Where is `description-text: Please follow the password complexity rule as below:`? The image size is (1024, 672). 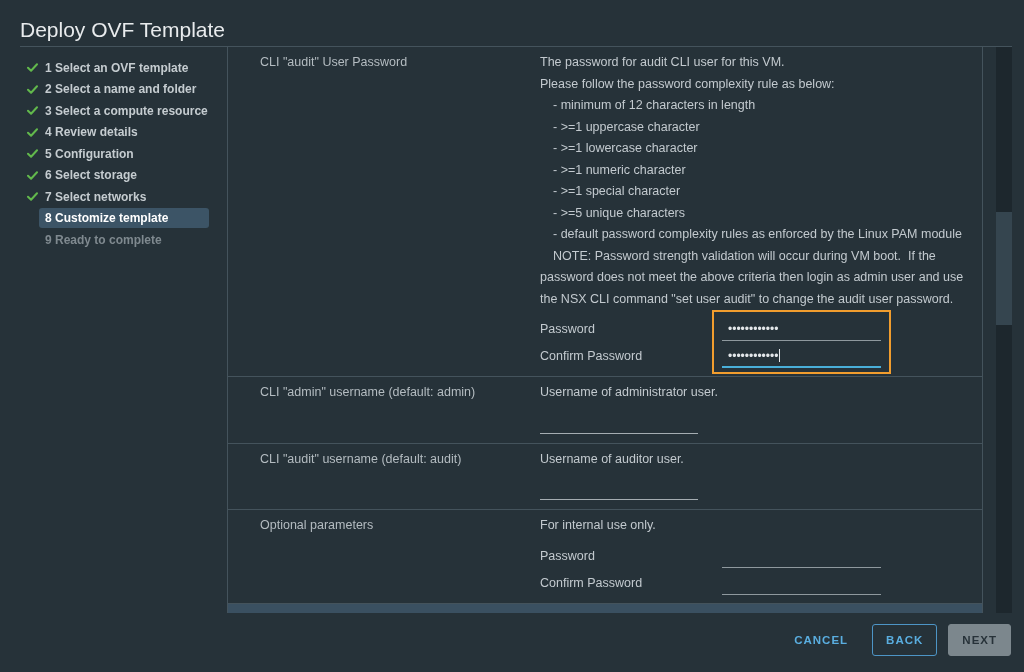 description-text: Please follow the password complexity rule as below: is located at coordinates (688, 84).